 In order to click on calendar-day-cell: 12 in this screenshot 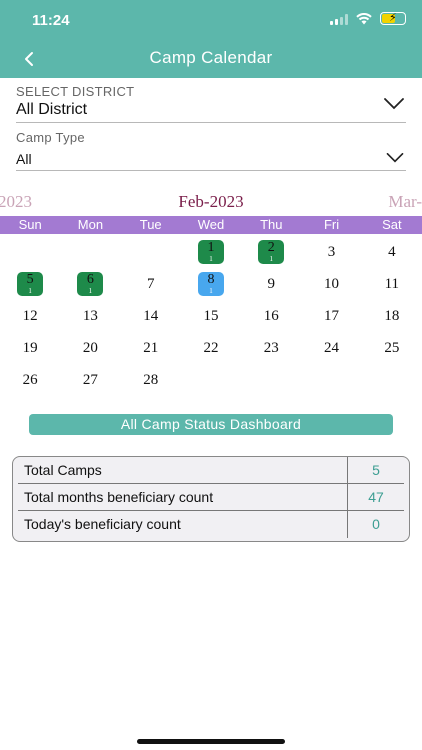, I will do `click(30, 316)`.